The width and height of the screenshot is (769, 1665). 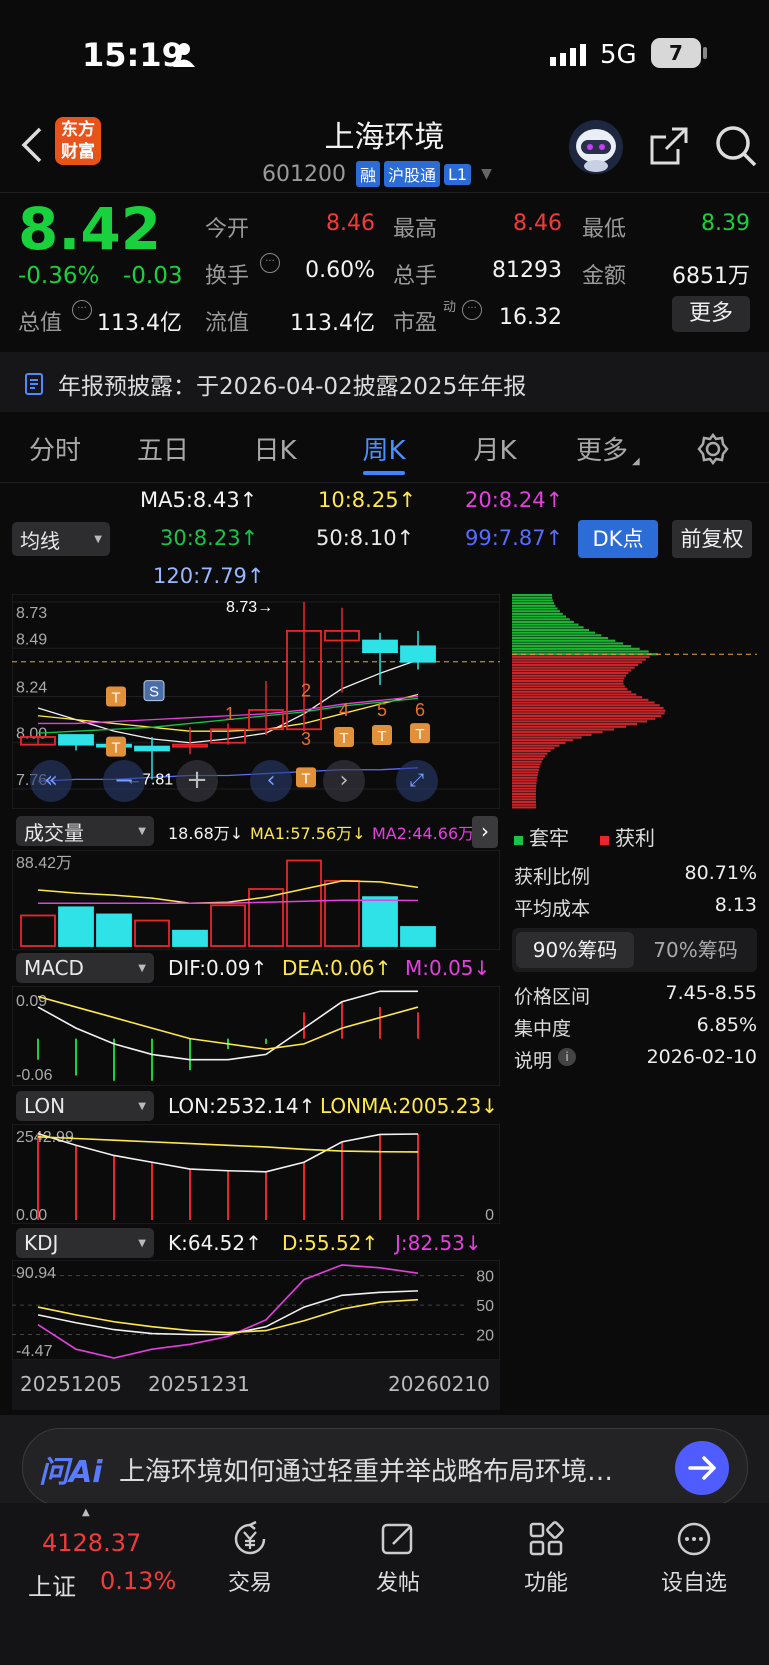 What do you see at coordinates (711, 276) in the screenshot?
I see `value-amount: 6851万` at bounding box center [711, 276].